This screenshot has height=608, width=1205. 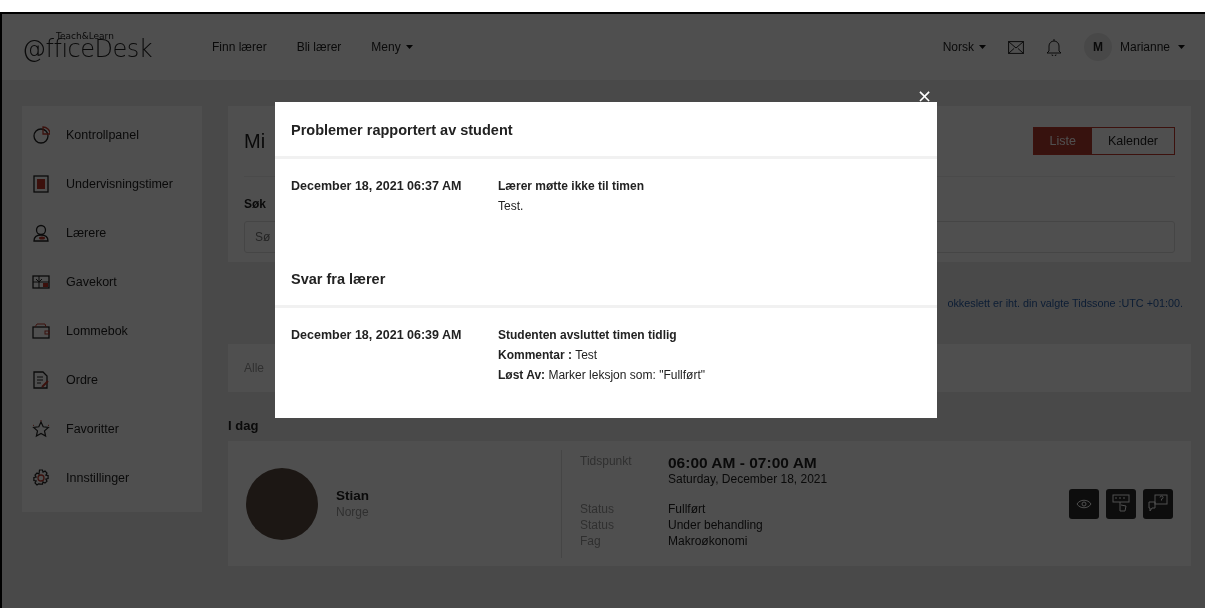 I want to click on report-text: Kommentar : Test, so click(x=548, y=355).